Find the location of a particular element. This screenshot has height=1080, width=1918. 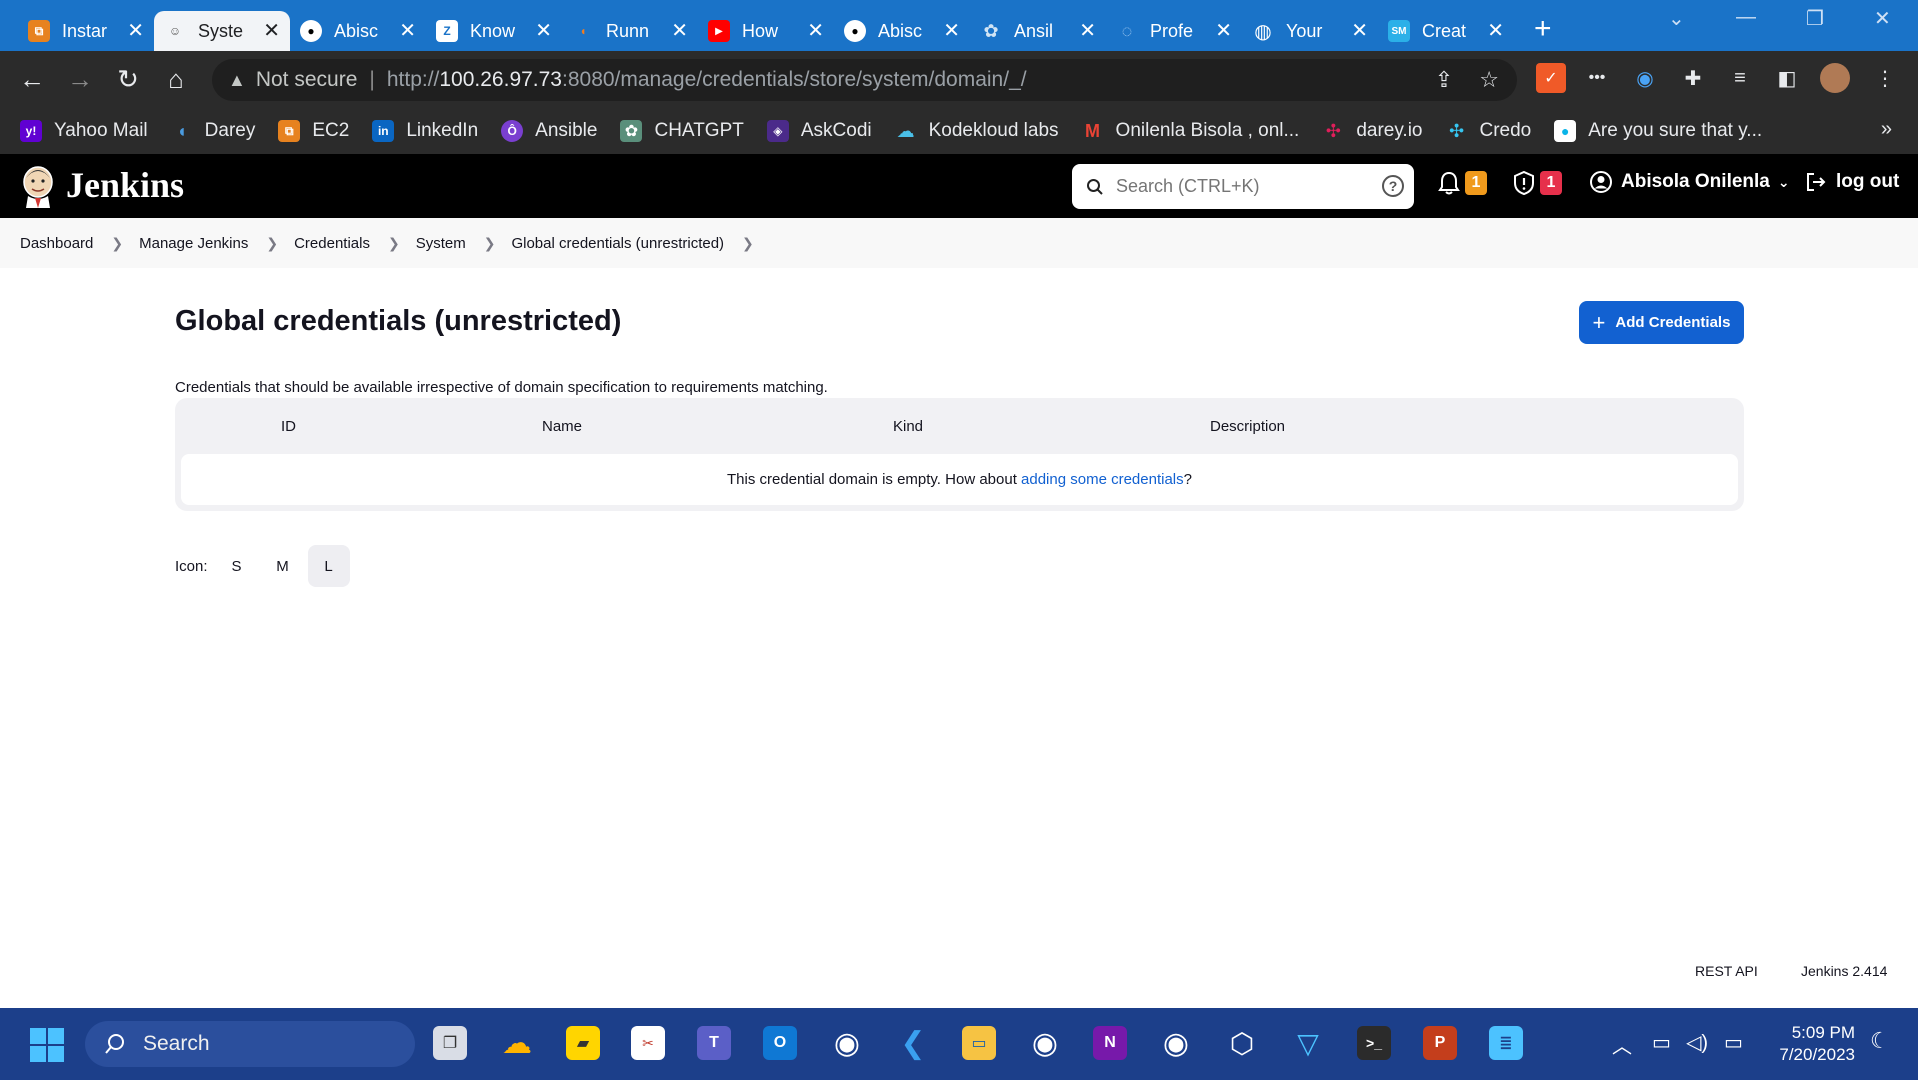

do-not-disturb-icon: ☾ is located at coordinates (1880, 1041).